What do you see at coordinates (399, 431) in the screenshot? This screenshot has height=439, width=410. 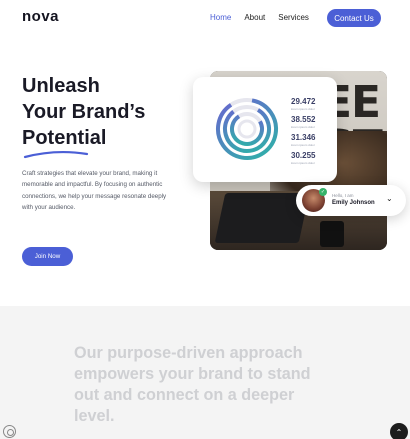 I see `arrow-up-icon: ⌃` at bounding box center [399, 431].